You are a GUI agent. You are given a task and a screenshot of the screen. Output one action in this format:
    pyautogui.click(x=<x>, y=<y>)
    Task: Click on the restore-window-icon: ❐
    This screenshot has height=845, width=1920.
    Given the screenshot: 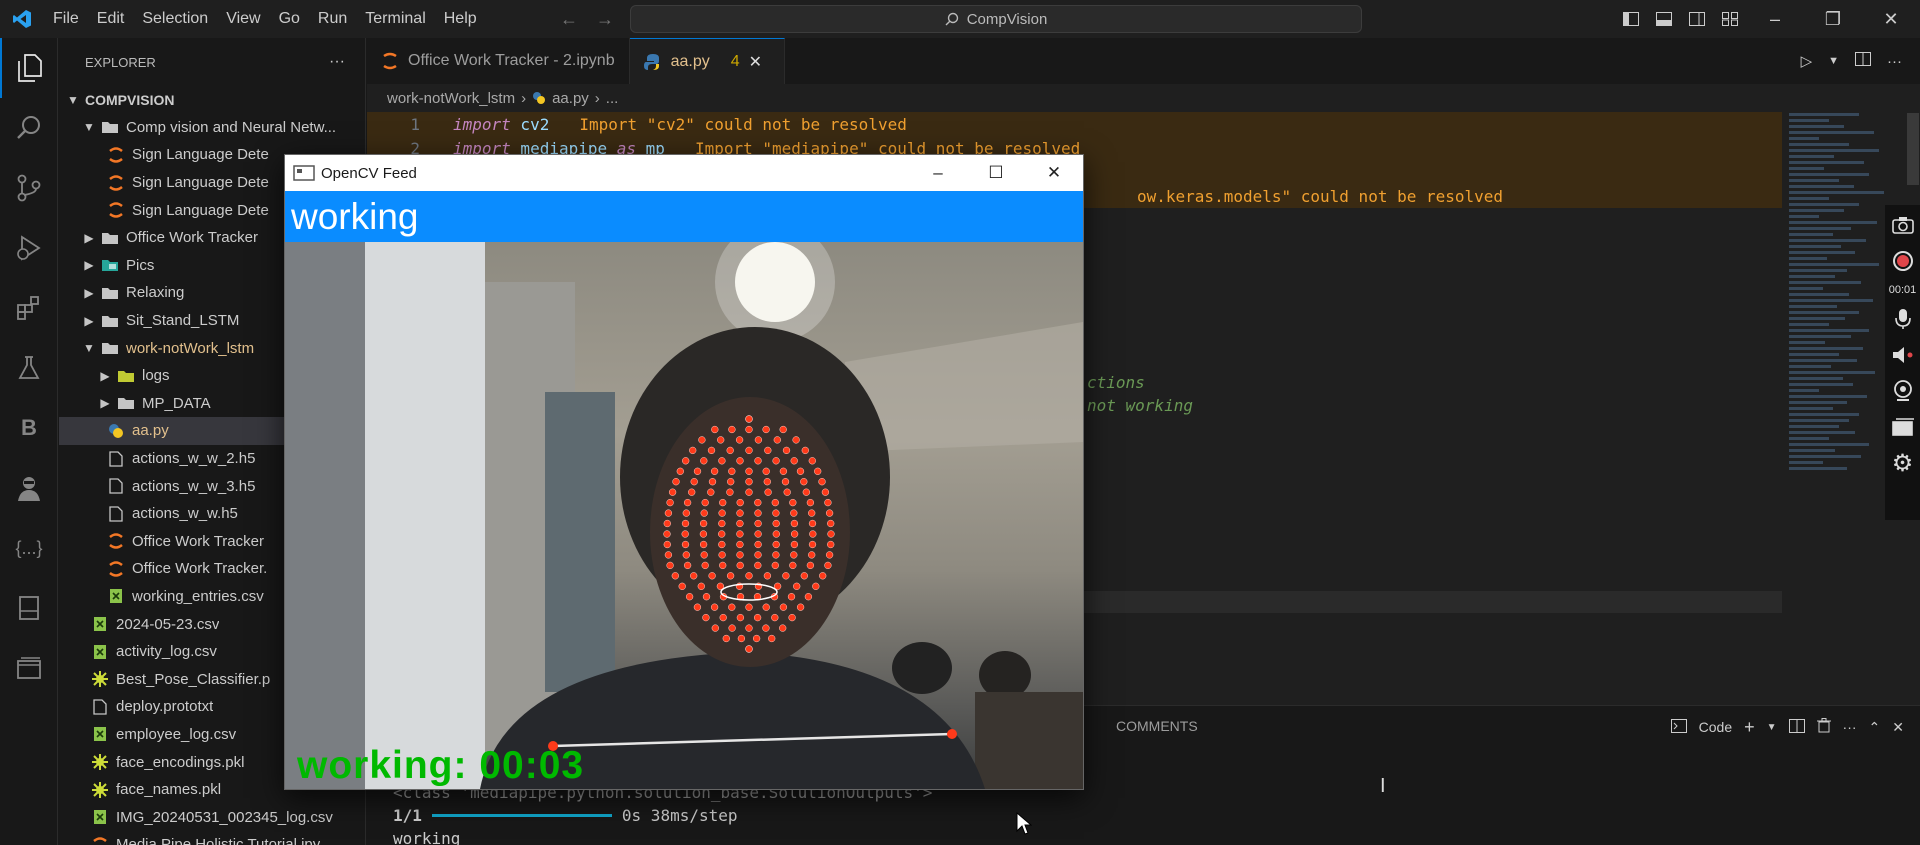 What is the action you would take?
    pyautogui.click(x=1833, y=19)
    